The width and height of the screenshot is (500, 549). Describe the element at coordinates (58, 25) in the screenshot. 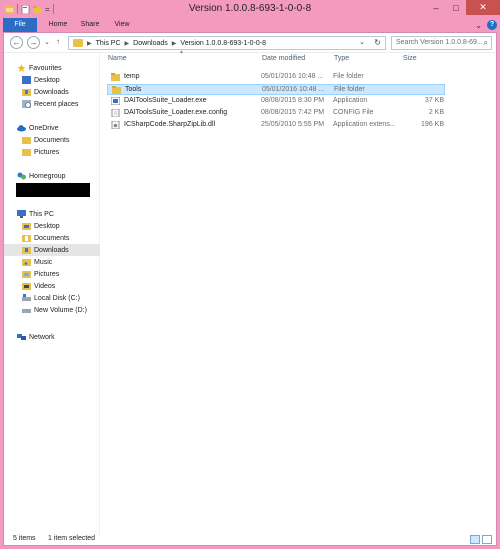

I see `tab-home: Home` at that location.